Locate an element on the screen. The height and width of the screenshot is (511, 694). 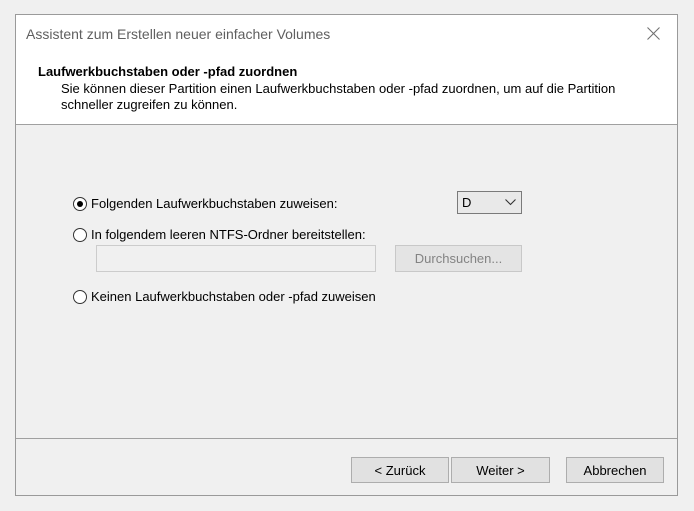
next-button: Weiter > is located at coordinates (500, 470).